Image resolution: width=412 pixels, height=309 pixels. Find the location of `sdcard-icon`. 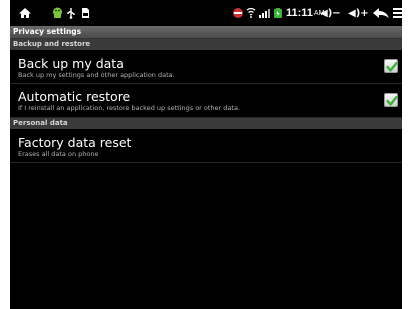

sdcard-icon is located at coordinates (85, 13).